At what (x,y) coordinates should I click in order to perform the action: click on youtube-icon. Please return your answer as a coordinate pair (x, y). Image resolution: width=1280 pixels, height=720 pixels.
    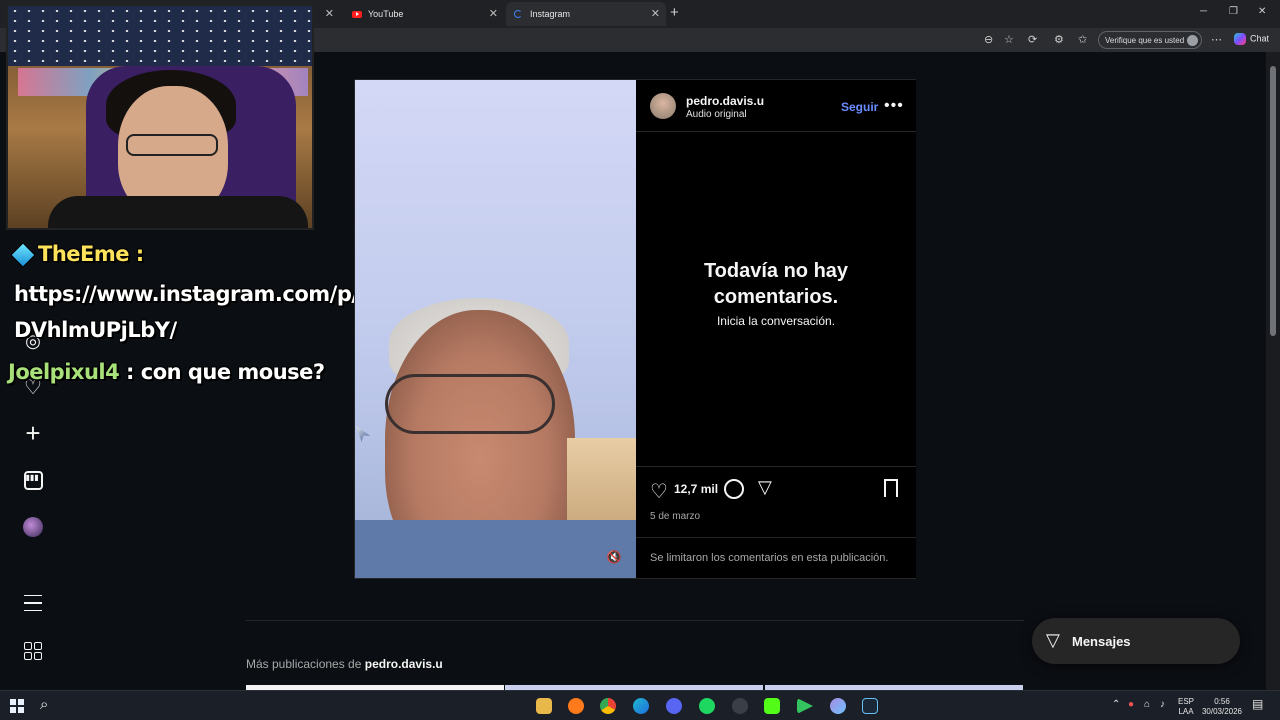
    Looking at the image, I should click on (357, 14).